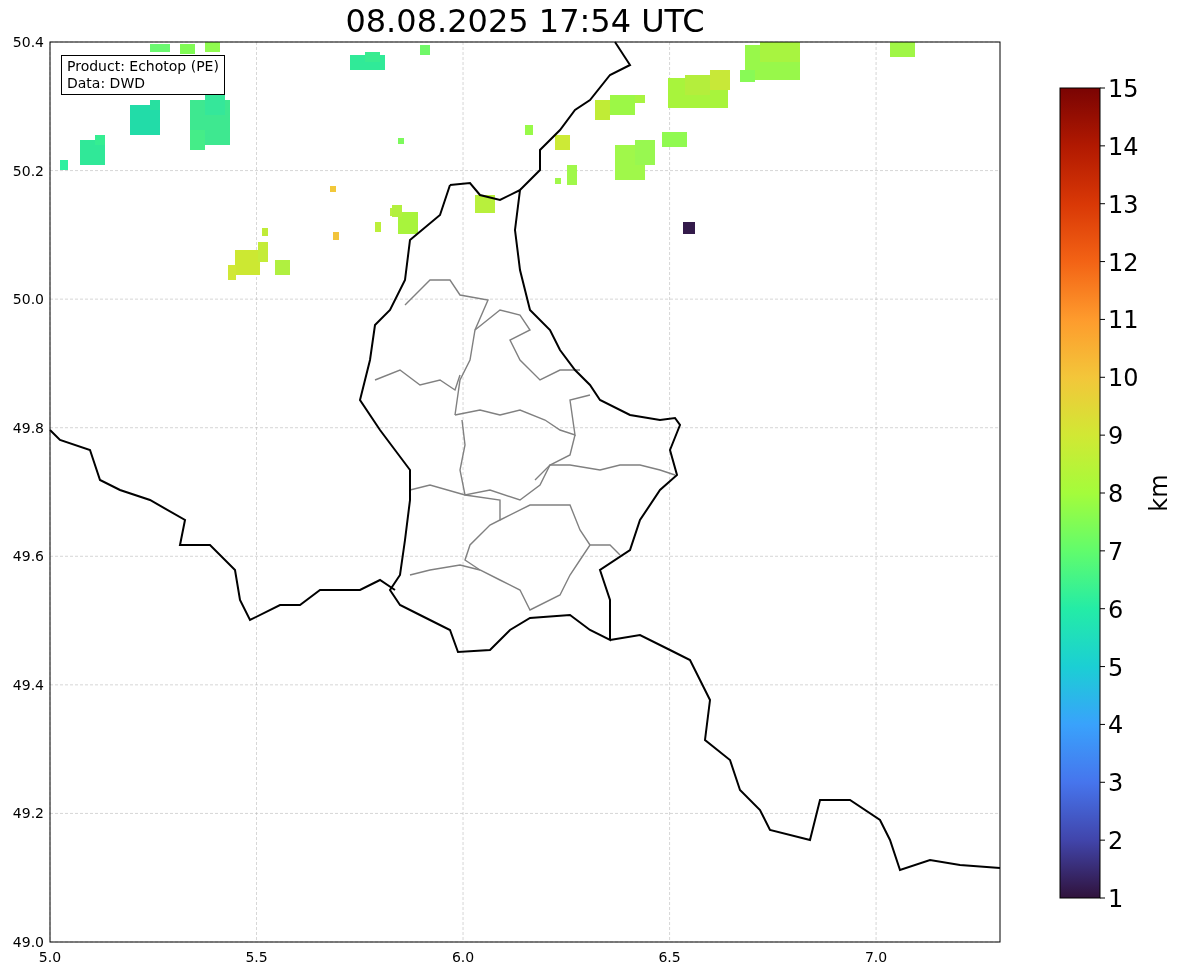  What do you see at coordinates (1123, 204) in the screenshot?
I see `colorbar-tick-label: 13` at bounding box center [1123, 204].